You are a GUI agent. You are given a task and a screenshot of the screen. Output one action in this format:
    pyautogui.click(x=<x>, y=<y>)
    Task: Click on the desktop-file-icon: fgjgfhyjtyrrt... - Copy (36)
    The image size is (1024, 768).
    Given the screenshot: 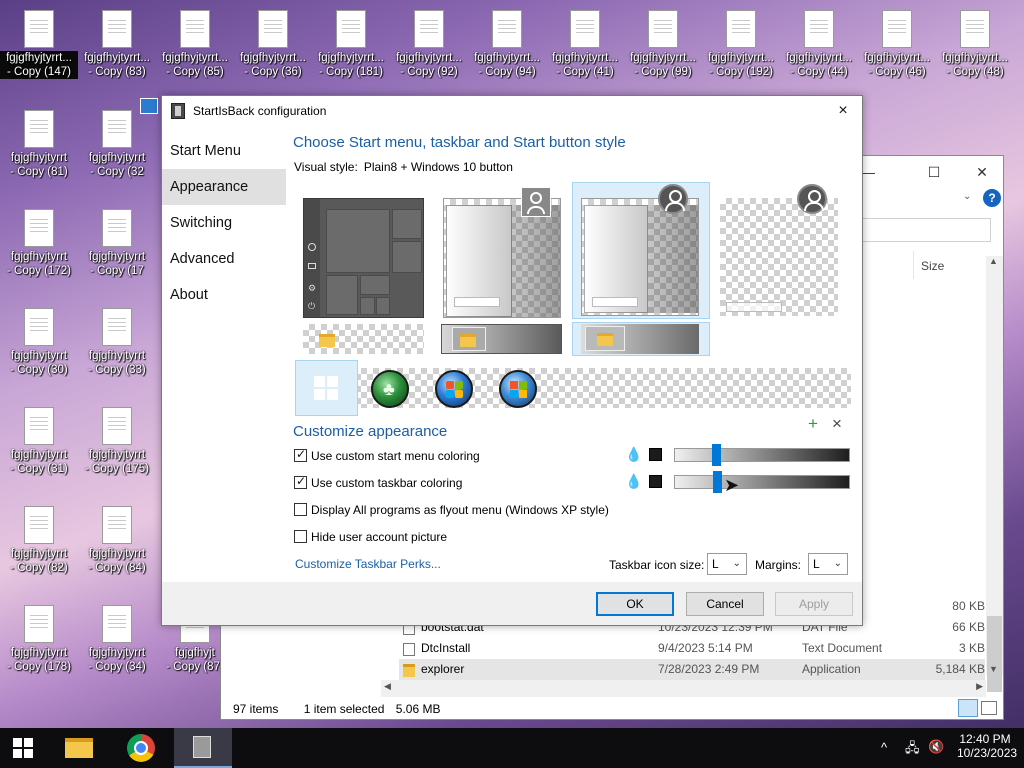 What is the action you would take?
    pyautogui.click(x=273, y=45)
    